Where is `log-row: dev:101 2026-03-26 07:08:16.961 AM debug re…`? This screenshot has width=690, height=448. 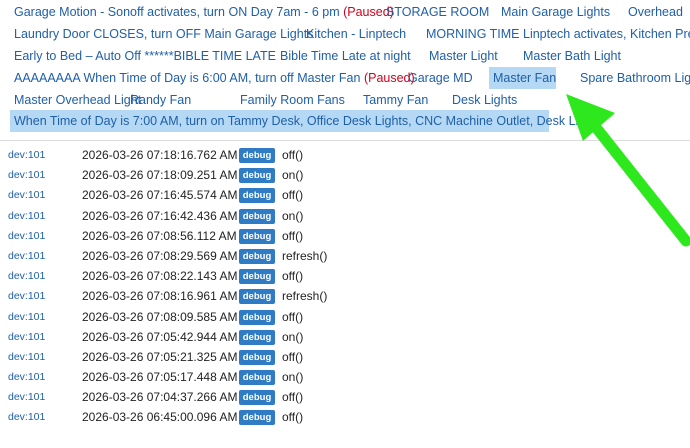 log-row: dev:101 2026-03-26 07:08:16.961 AM debug re… is located at coordinates (345, 297).